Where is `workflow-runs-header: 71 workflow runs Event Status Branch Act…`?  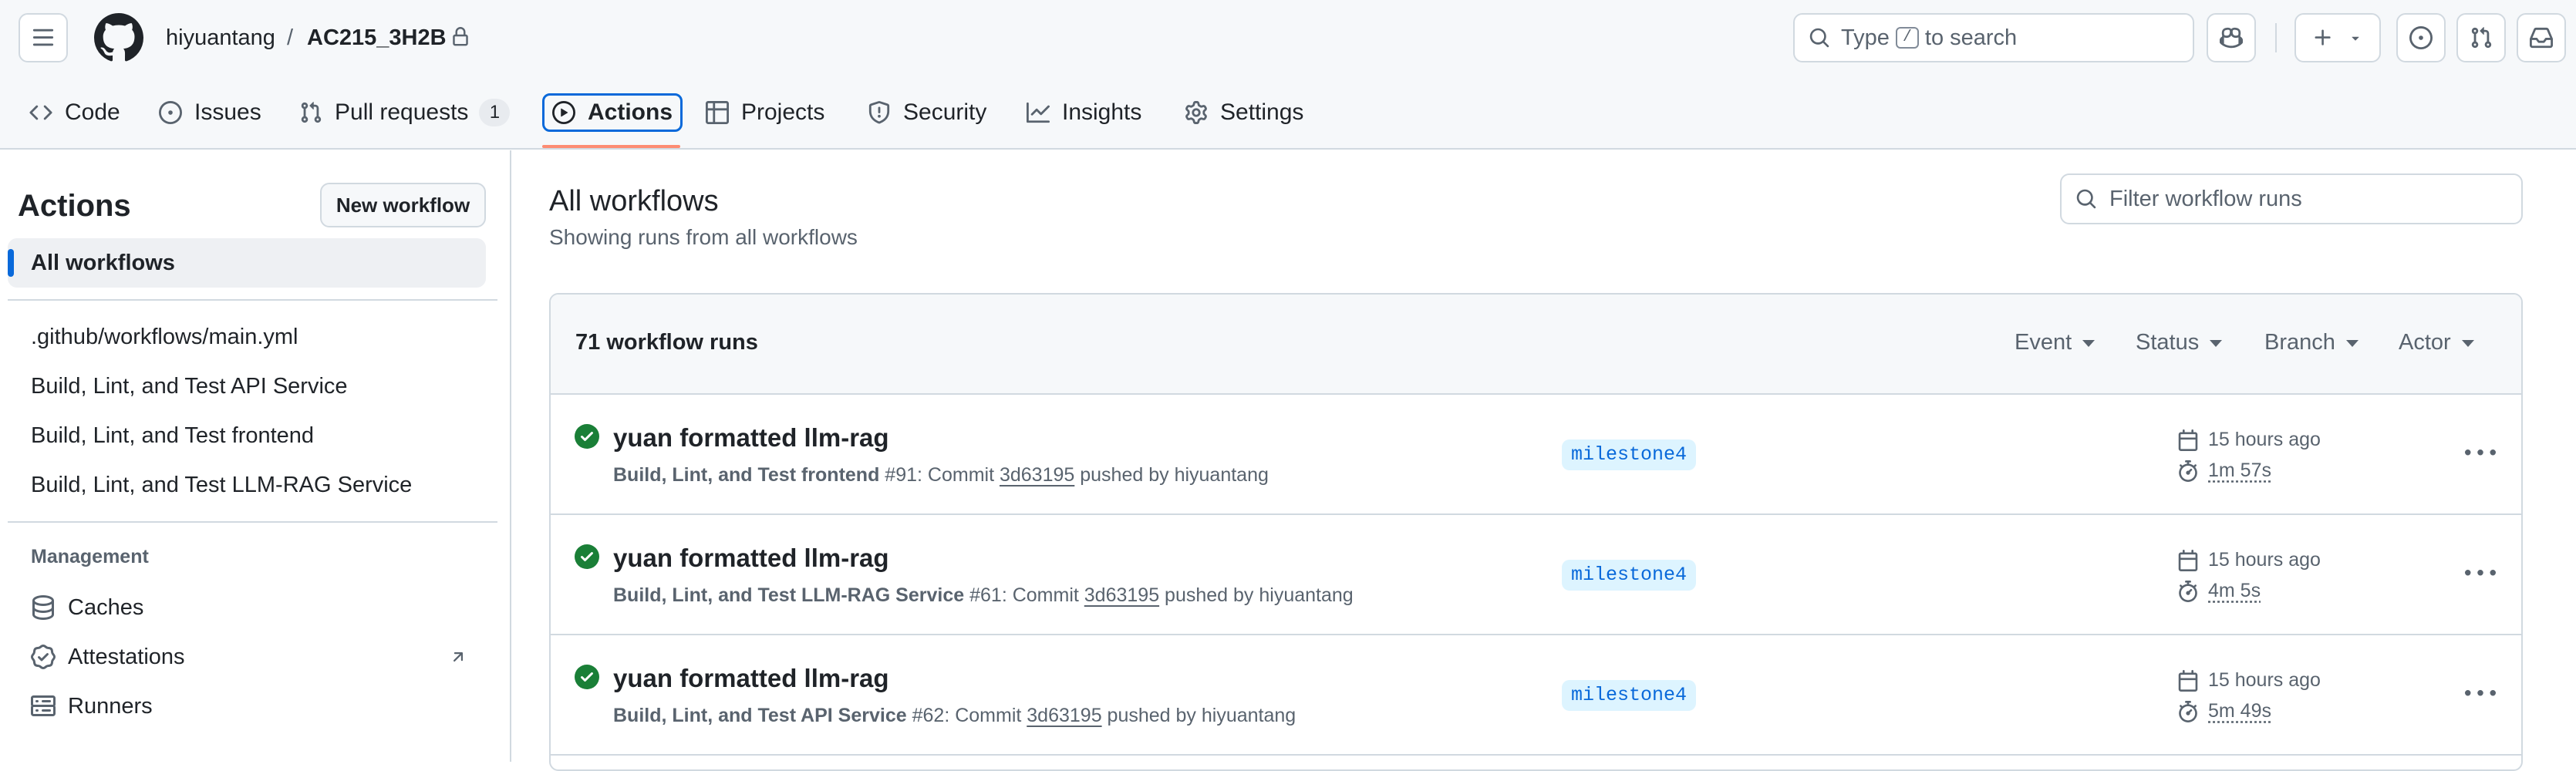
workflow-runs-header: 71 workflow runs Event Status Branch Act… is located at coordinates (1536, 345).